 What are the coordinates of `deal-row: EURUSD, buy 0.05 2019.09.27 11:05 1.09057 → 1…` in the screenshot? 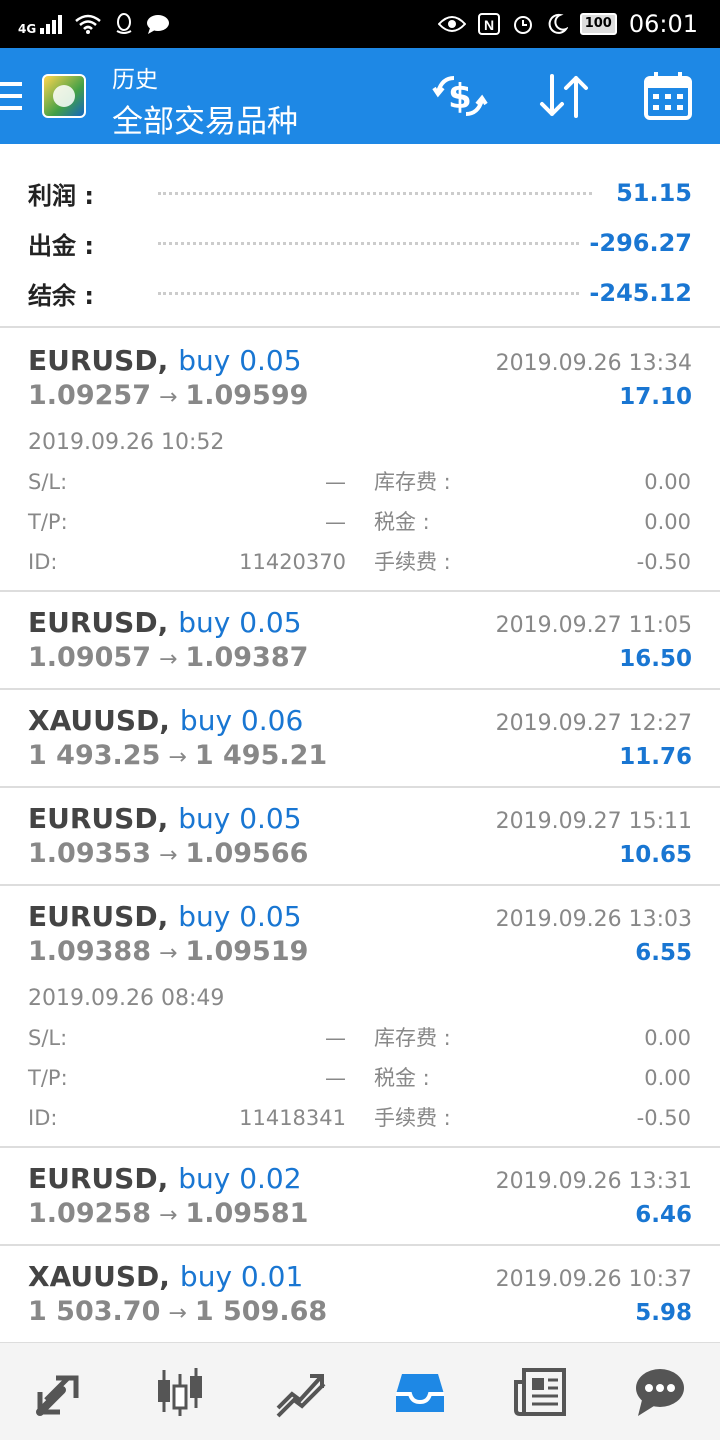 It's located at (360, 641).